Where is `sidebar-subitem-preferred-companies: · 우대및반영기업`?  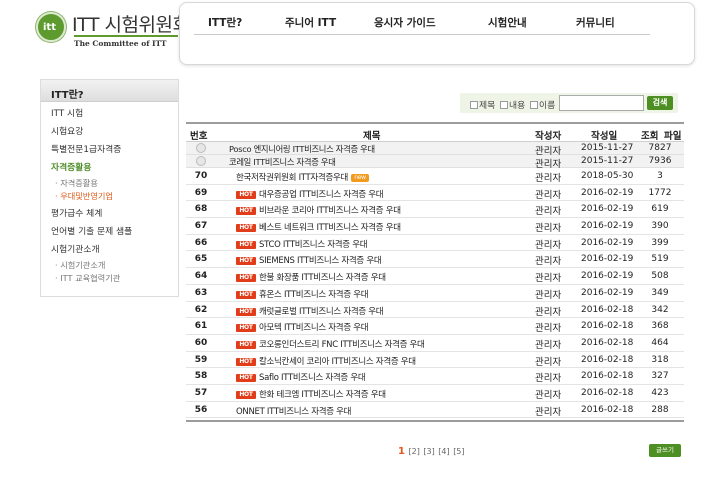
sidebar-subitem-preferred-companies: · 우대및반영기업 is located at coordinates (114, 196).